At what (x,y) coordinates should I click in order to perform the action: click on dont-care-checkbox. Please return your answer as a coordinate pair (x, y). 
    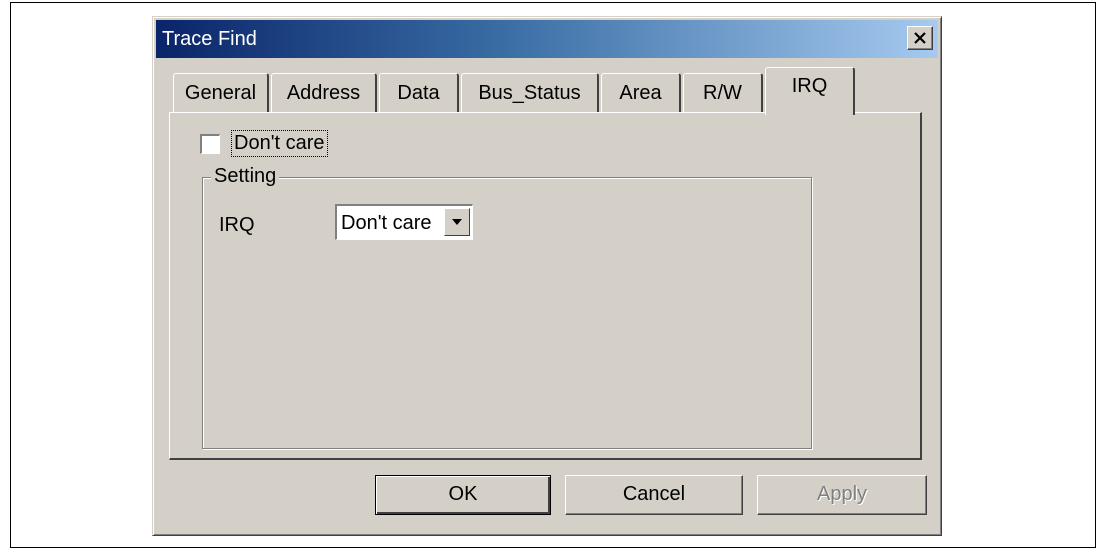
    Looking at the image, I should click on (210, 143).